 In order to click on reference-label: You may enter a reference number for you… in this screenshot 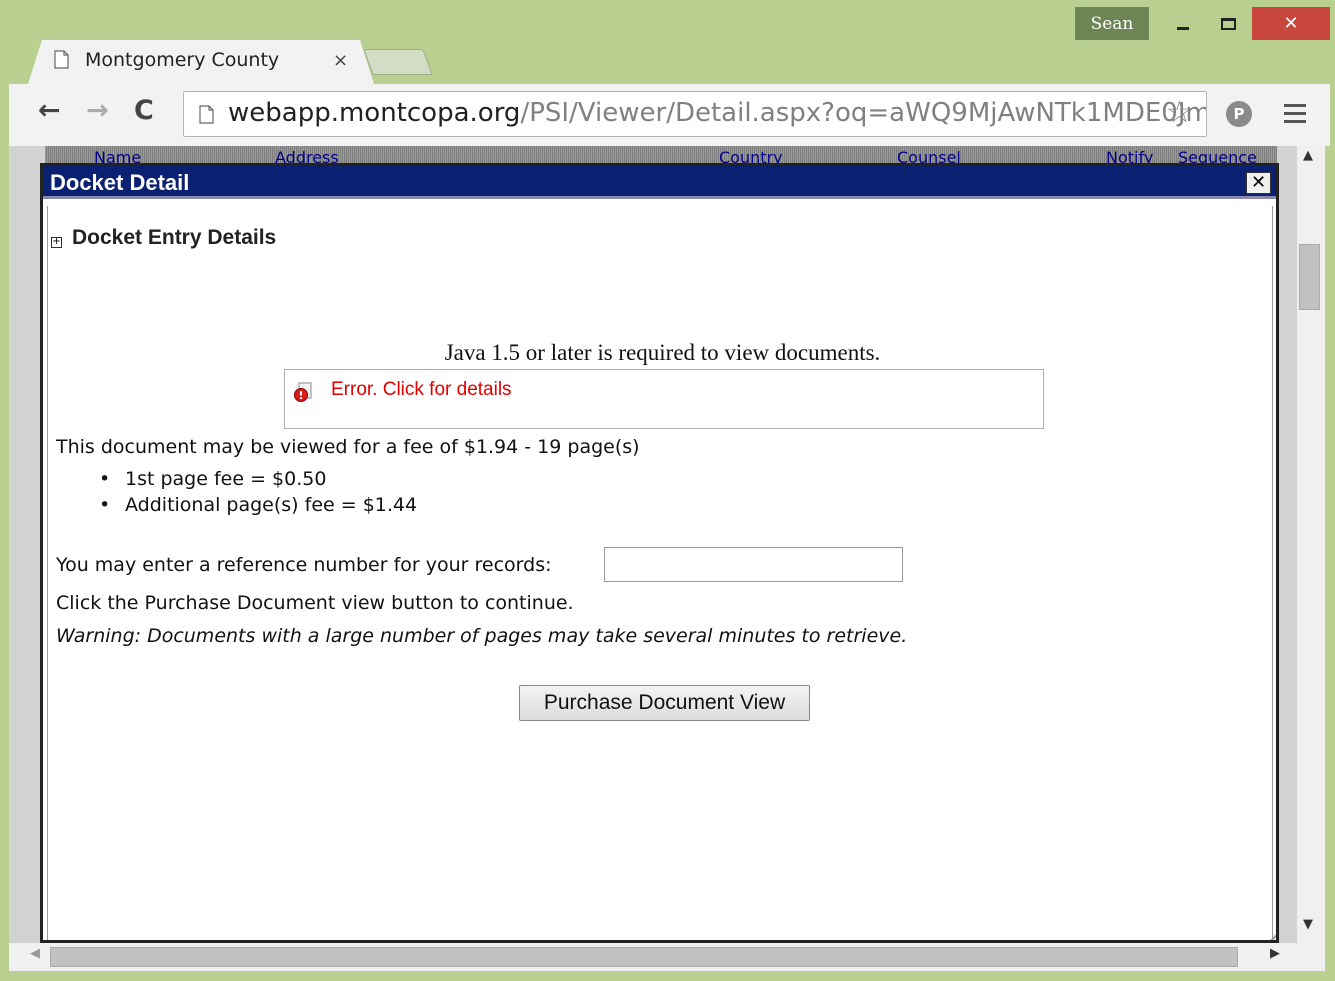, I will do `click(304, 565)`.